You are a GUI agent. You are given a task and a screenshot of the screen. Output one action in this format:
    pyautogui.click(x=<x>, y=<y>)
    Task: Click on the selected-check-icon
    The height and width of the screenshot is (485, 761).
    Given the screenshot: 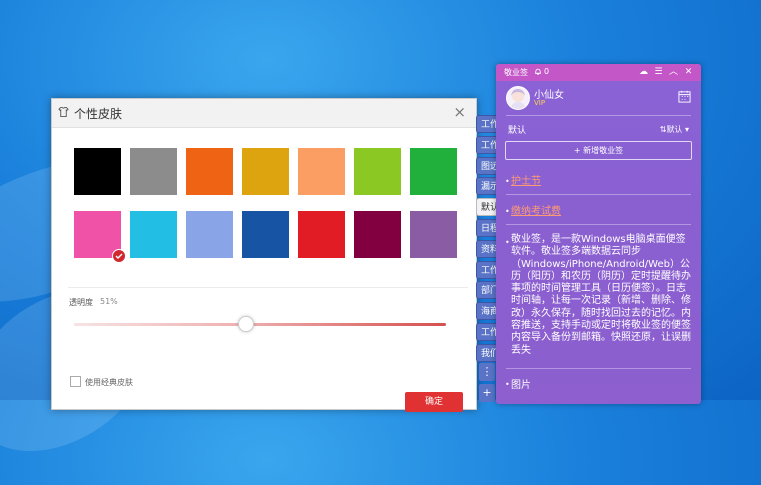 What is the action you would take?
    pyautogui.click(x=119, y=256)
    